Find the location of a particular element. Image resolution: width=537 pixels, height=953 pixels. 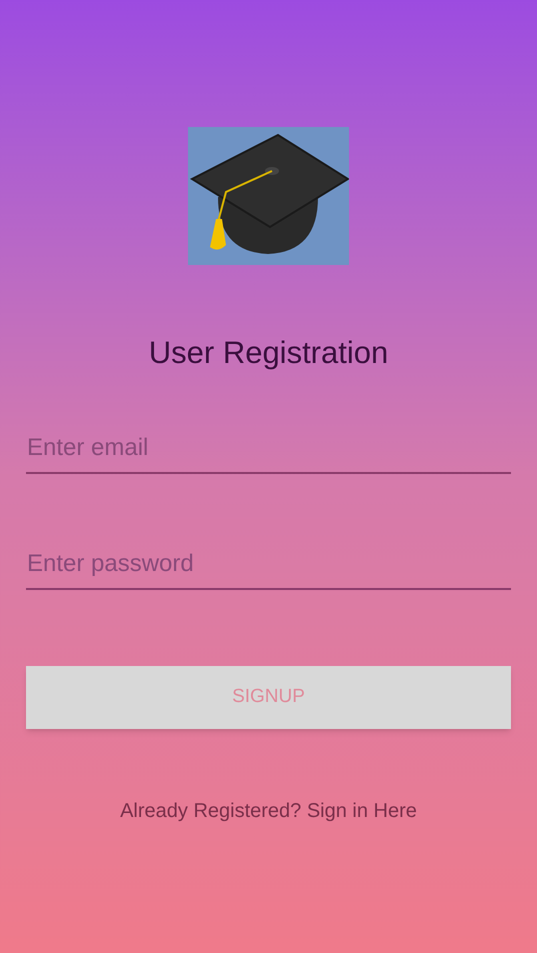

signup-button: SIGNUP is located at coordinates (268, 697).